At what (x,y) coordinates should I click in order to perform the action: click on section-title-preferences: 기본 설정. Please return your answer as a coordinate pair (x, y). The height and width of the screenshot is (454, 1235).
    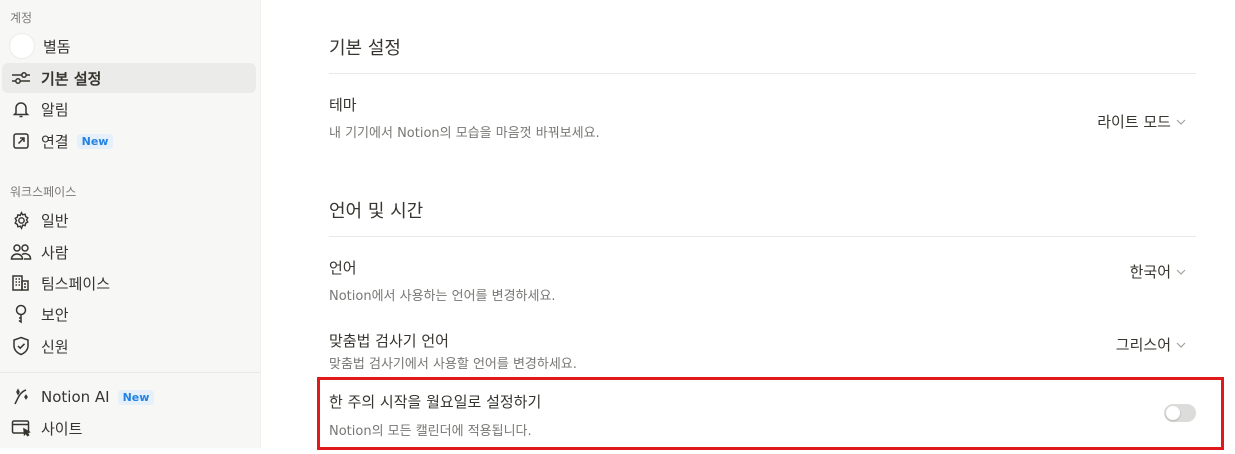
    Looking at the image, I should click on (365, 48).